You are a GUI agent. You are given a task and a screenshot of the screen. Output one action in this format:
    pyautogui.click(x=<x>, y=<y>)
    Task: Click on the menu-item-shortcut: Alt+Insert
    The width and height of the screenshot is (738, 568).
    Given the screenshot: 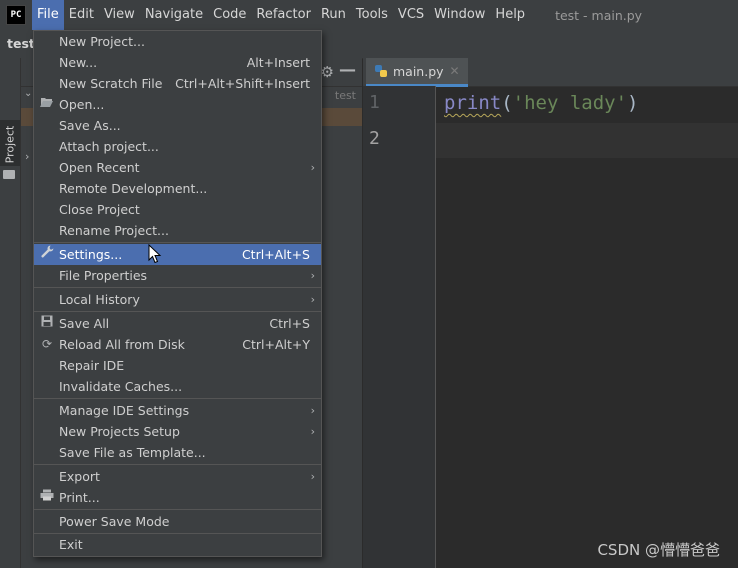 What is the action you would take?
    pyautogui.click(x=278, y=62)
    